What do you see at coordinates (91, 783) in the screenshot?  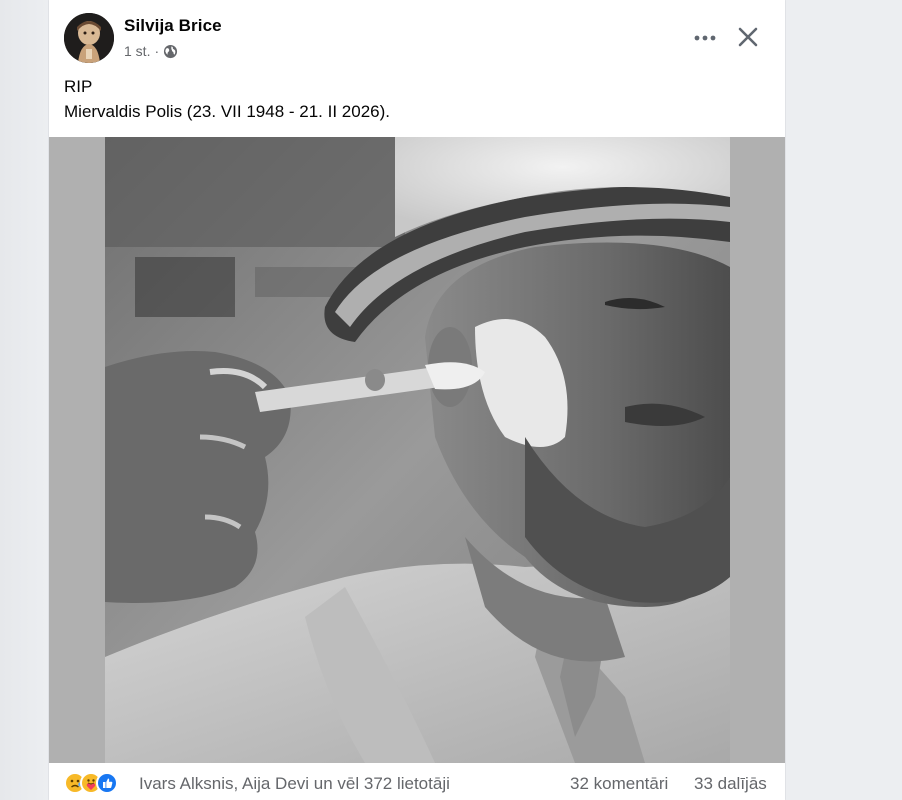 I see `reaction-icons` at bounding box center [91, 783].